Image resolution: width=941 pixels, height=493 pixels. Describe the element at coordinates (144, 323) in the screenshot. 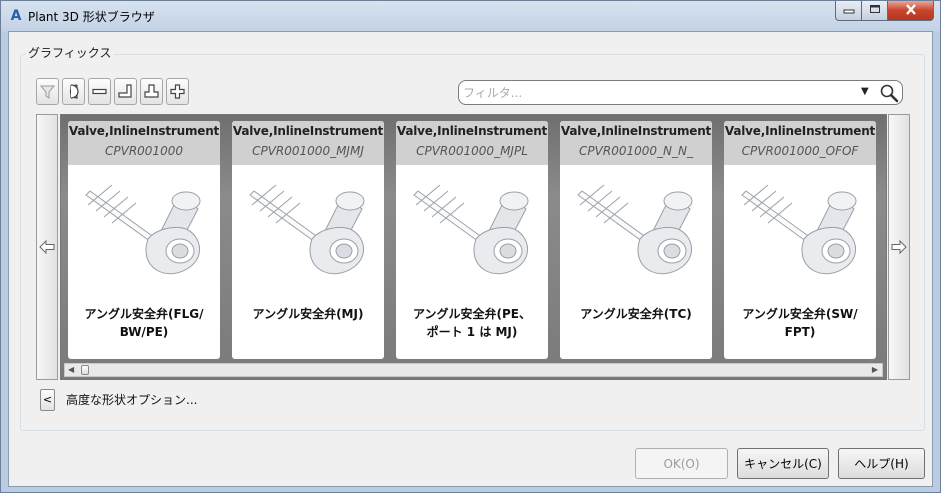

I see `card-name: アングル安全弁(FLG/ BW/PE)` at that location.